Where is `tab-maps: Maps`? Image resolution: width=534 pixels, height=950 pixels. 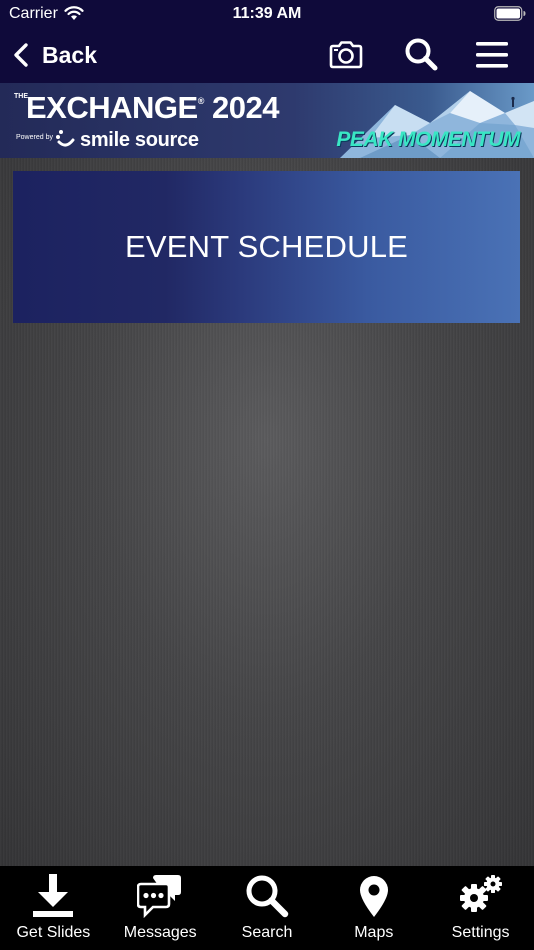
tab-maps: Maps is located at coordinates (373, 908).